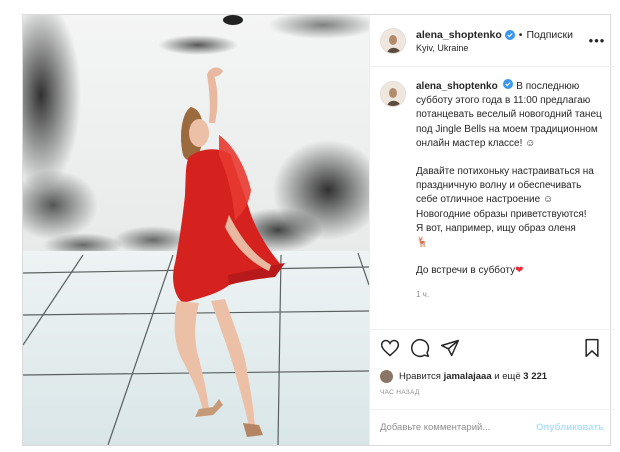 This screenshot has height=452, width=620. I want to click on share-icon, so click(451, 349).